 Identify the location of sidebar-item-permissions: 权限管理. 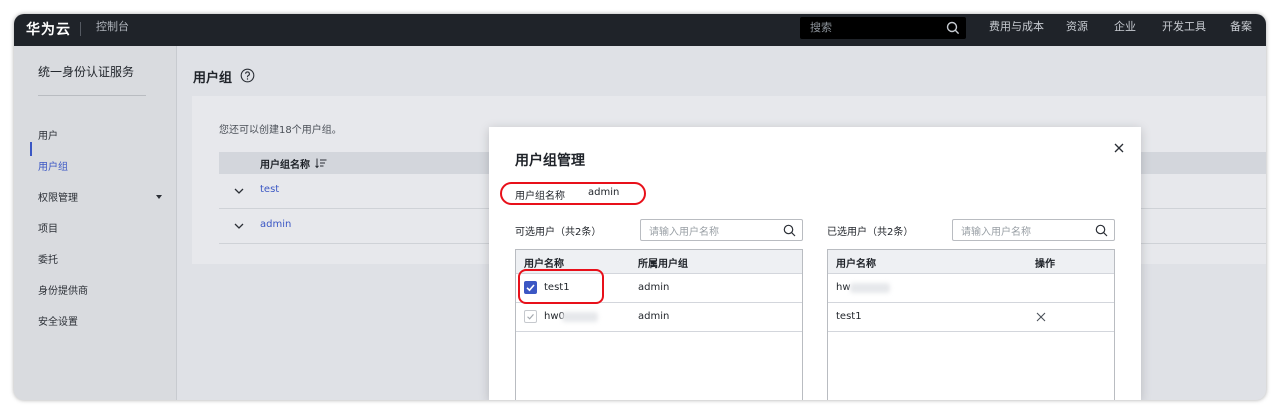
(58, 196).